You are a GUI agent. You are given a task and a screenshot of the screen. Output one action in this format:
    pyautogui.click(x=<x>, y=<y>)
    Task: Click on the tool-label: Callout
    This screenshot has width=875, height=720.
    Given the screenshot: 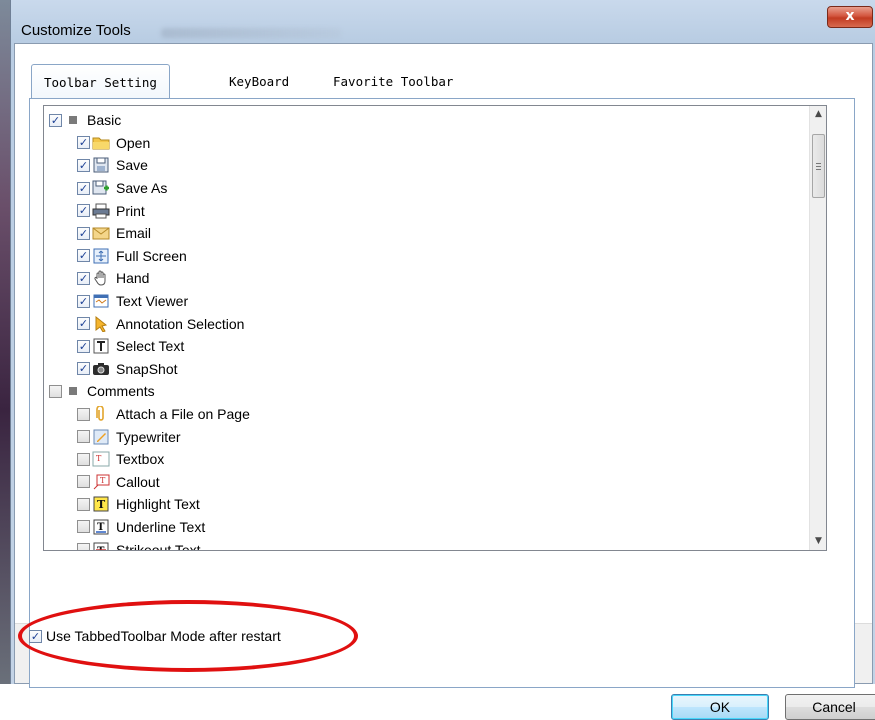 What is the action you would take?
    pyautogui.click(x=138, y=481)
    